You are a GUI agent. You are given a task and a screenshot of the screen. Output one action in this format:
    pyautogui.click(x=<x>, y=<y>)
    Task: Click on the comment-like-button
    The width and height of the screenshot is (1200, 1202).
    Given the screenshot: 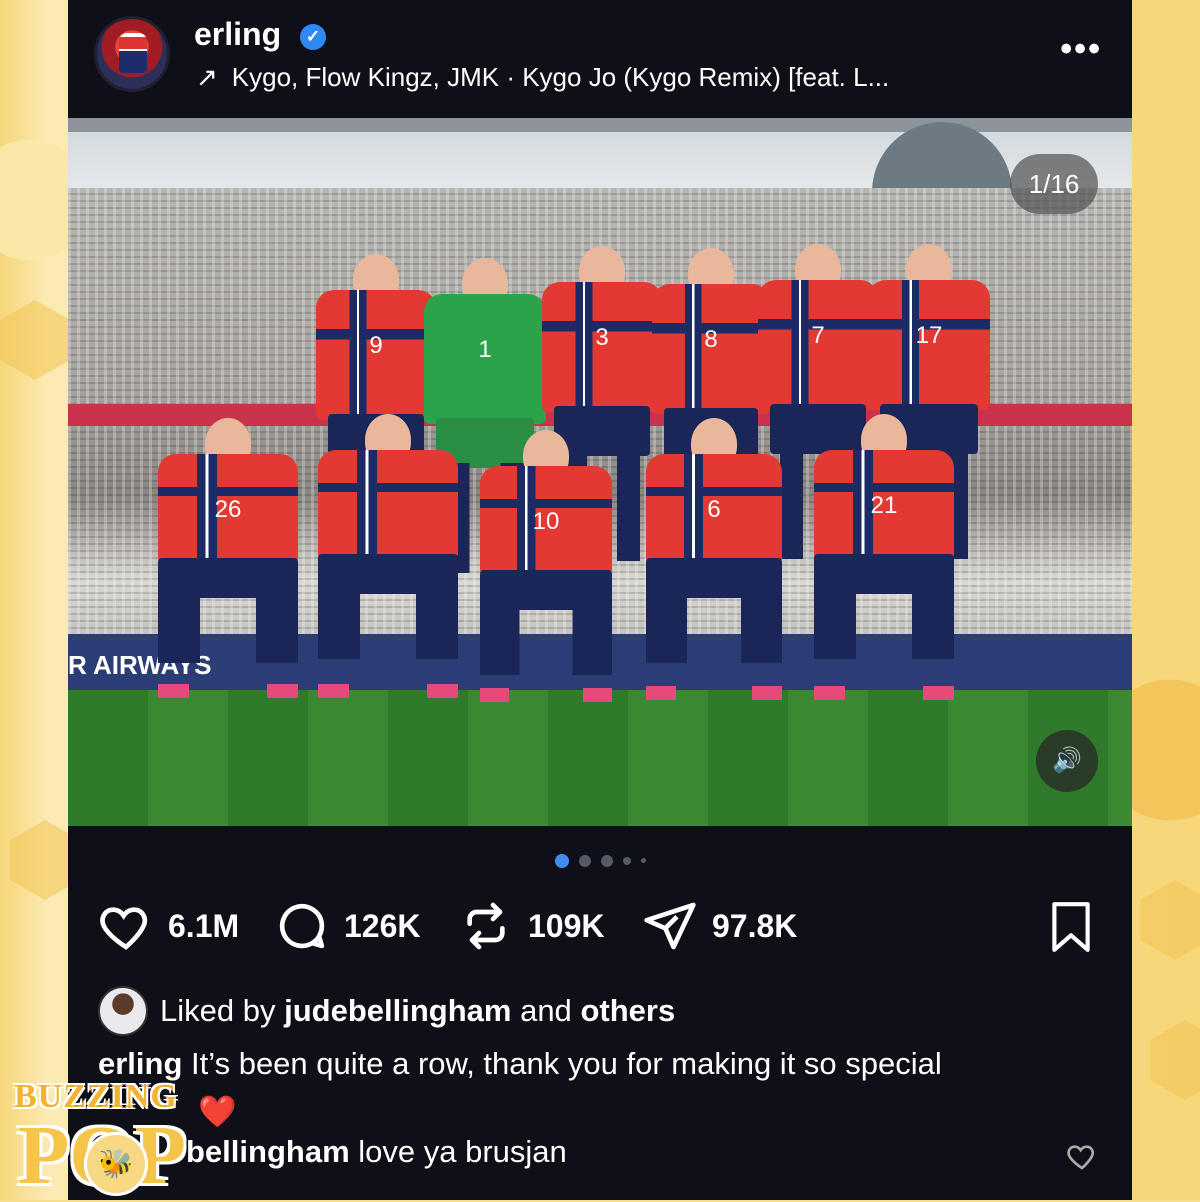 What is the action you would take?
    pyautogui.click(x=1082, y=1158)
    